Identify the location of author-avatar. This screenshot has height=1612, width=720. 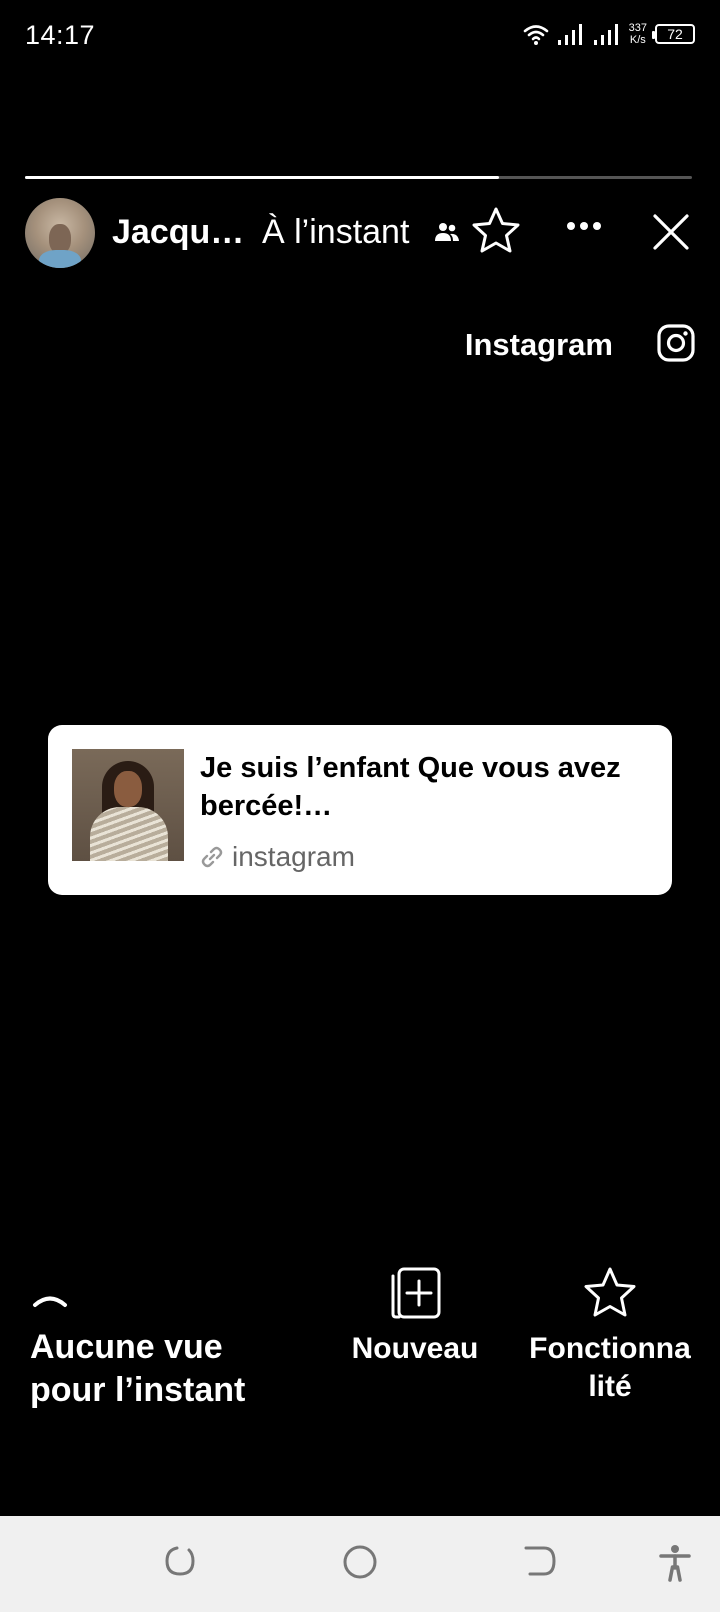
(60, 233).